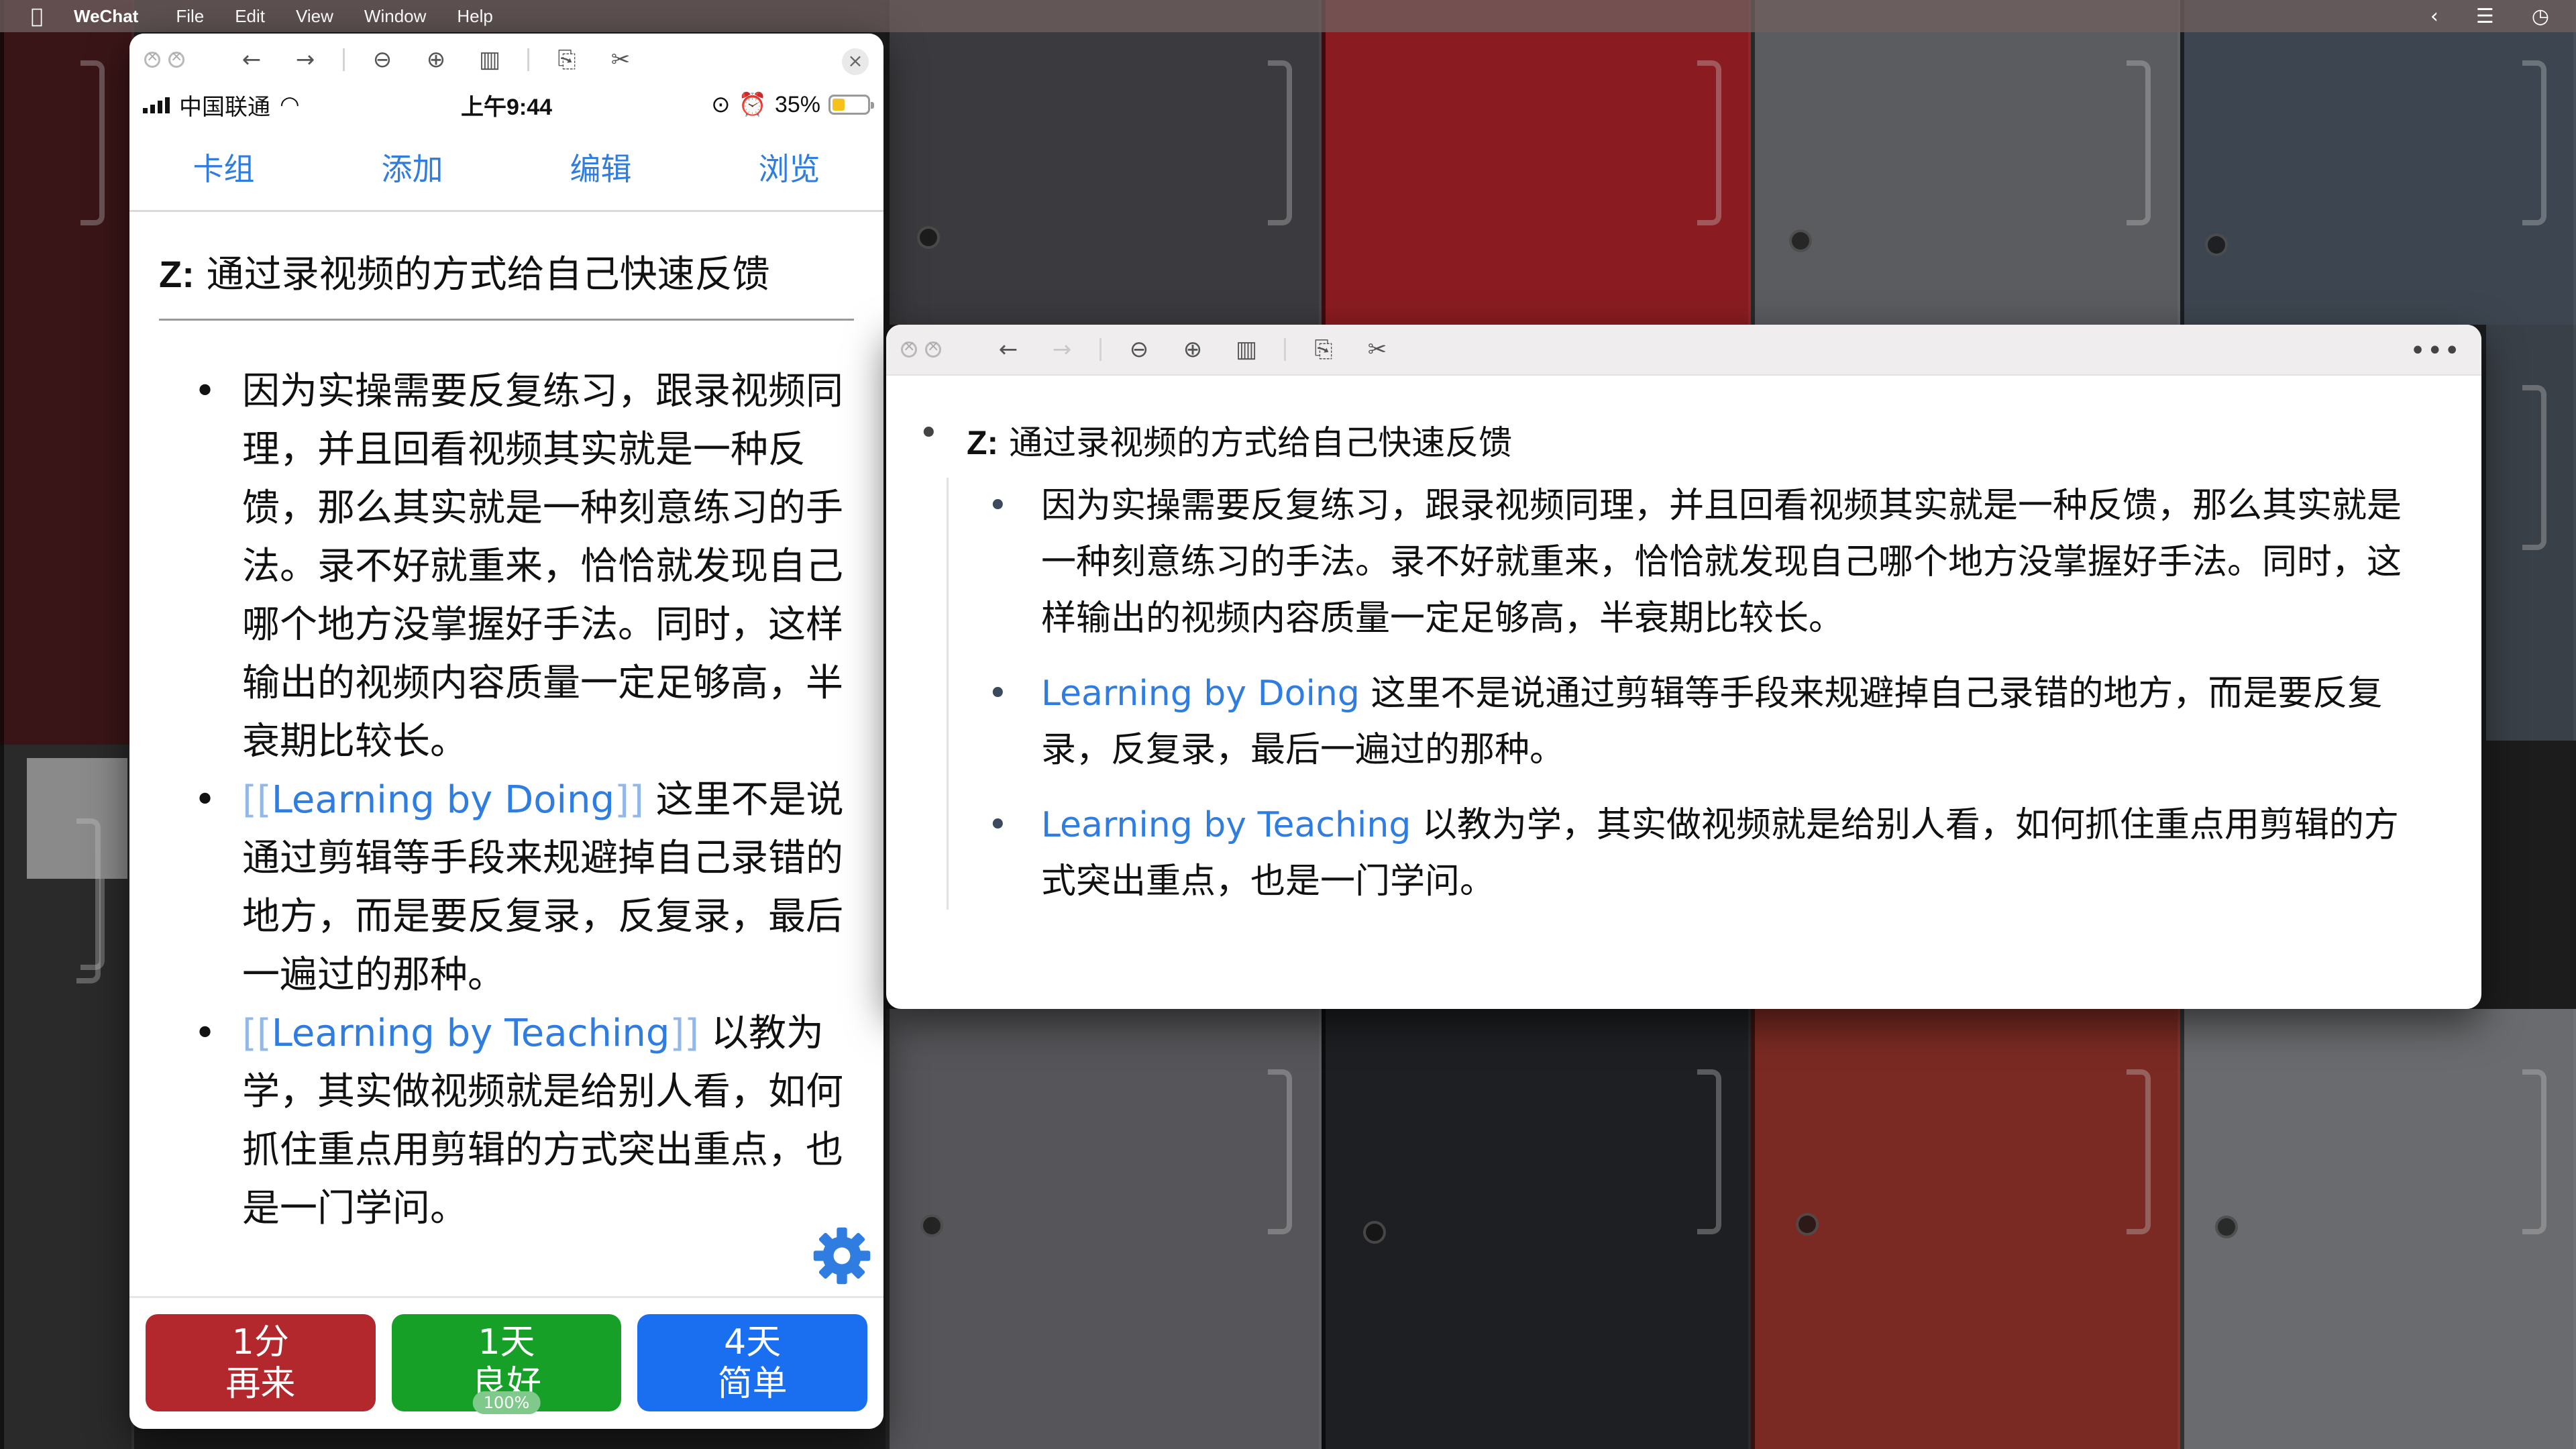 This screenshot has height=1449, width=2576. Describe the element at coordinates (250, 16) in the screenshot. I see `menu-edit: Edit` at that location.